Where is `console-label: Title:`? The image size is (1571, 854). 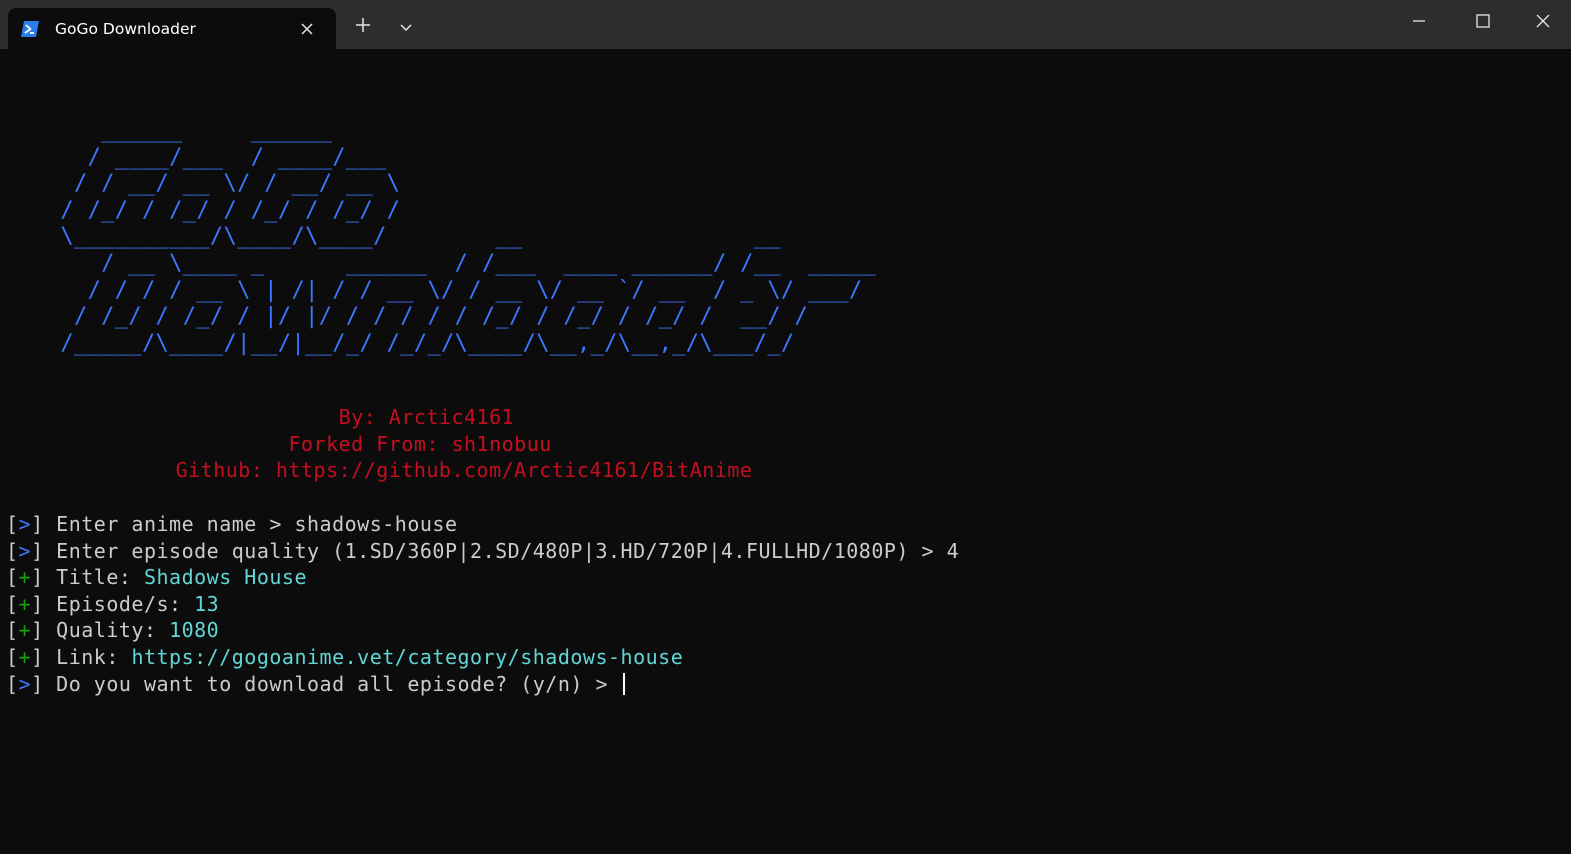
console-label: Title: is located at coordinates (93, 577).